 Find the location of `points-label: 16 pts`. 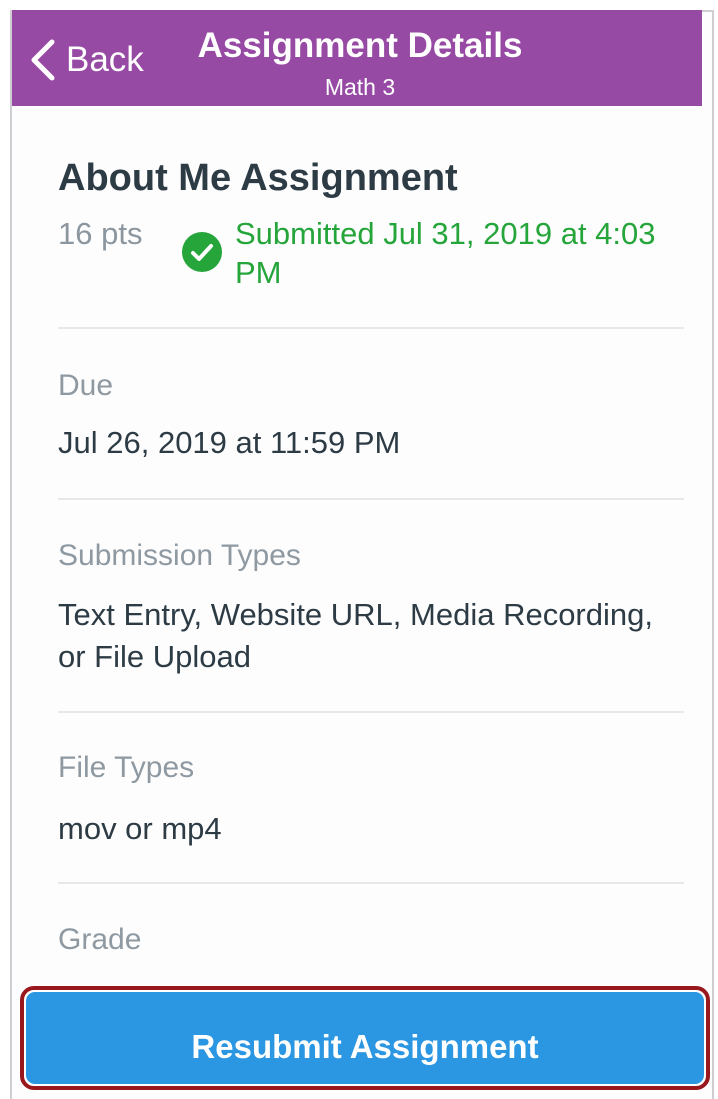

points-label: 16 pts is located at coordinates (100, 233).